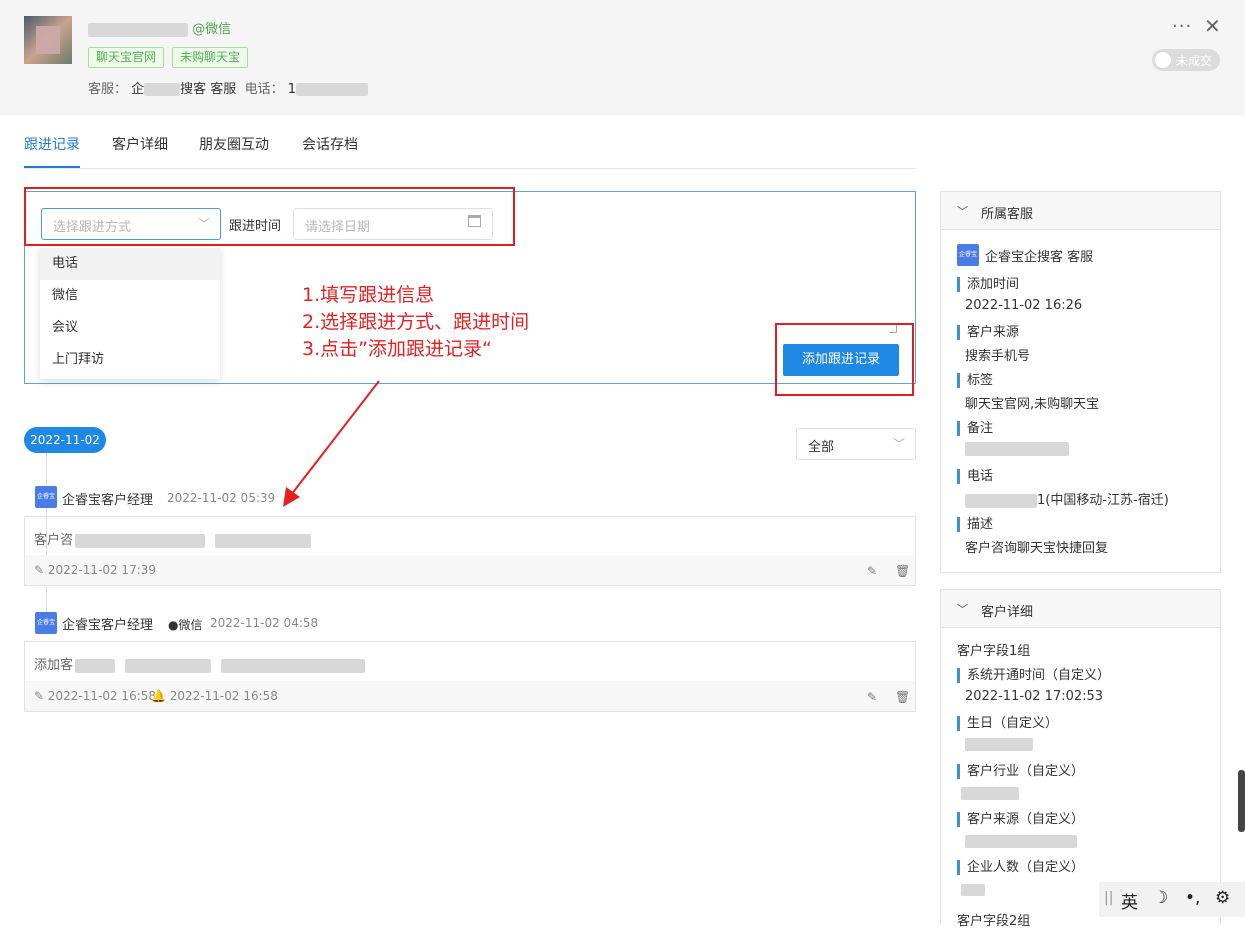  I want to click on field-label: 标签, so click(975, 380).